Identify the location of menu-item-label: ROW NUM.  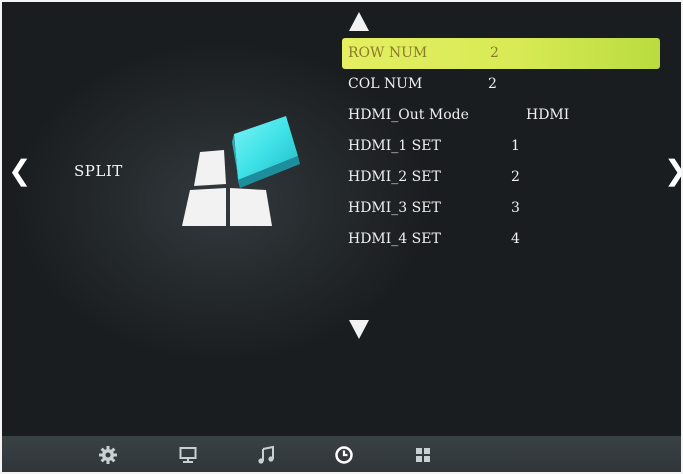
(388, 53).